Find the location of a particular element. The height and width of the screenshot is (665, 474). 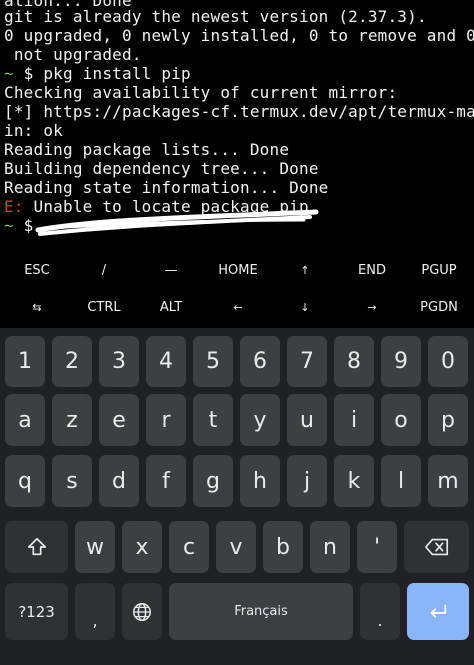

key-n: n is located at coordinates (330, 547).